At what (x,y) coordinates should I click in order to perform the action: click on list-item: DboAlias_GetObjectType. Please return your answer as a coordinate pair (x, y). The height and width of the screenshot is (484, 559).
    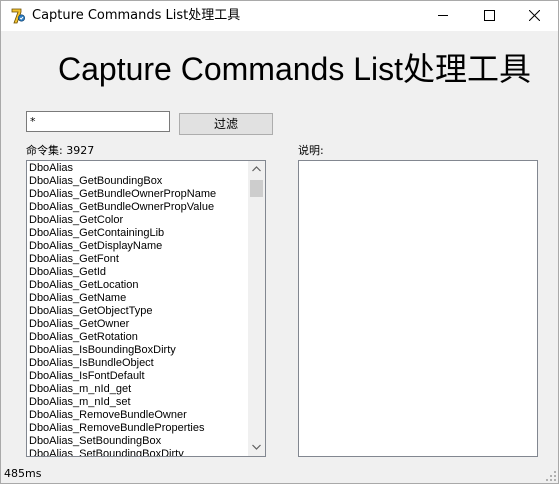
    Looking at the image, I should click on (138, 311).